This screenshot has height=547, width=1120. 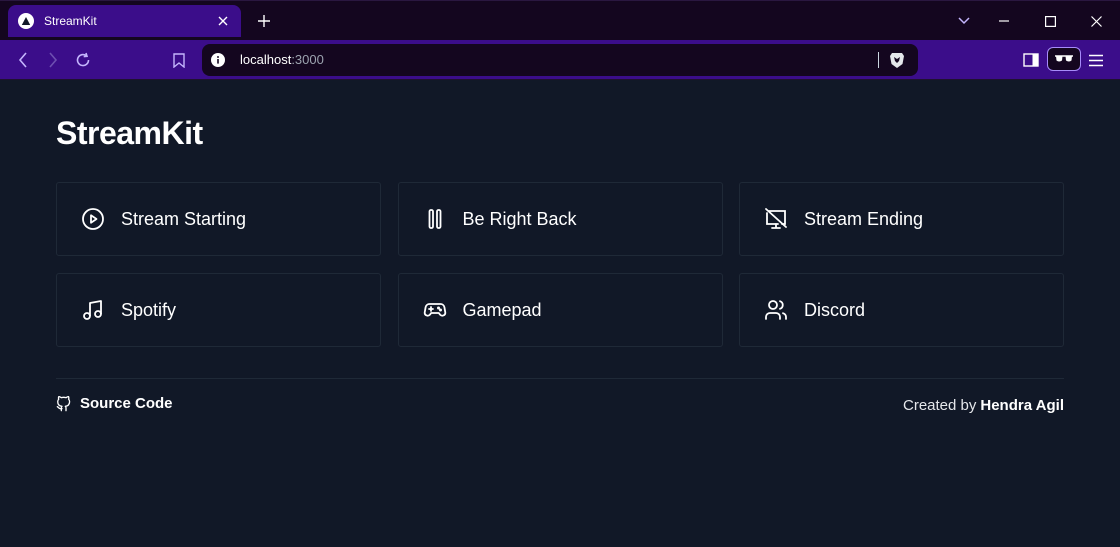 What do you see at coordinates (1096, 21) in the screenshot?
I see `window-close-icon` at bounding box center [1096, 21].